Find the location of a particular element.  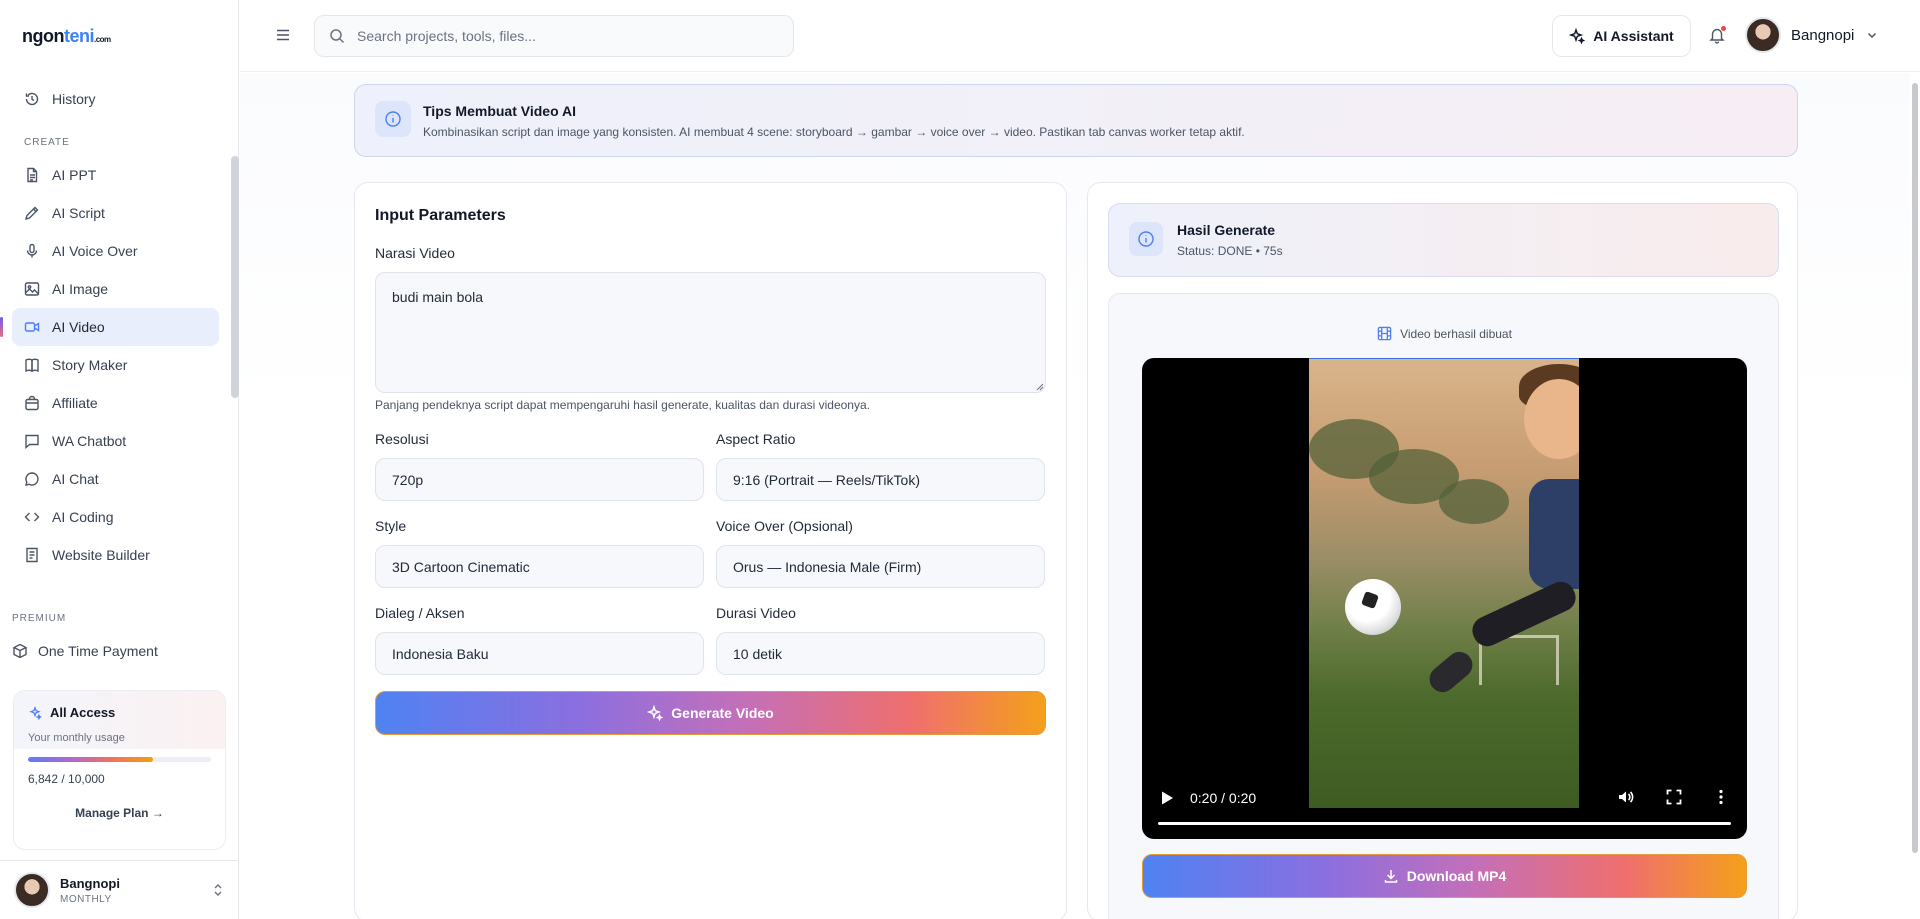

card-title: Input Parameters is located at coordinates (440, 215).